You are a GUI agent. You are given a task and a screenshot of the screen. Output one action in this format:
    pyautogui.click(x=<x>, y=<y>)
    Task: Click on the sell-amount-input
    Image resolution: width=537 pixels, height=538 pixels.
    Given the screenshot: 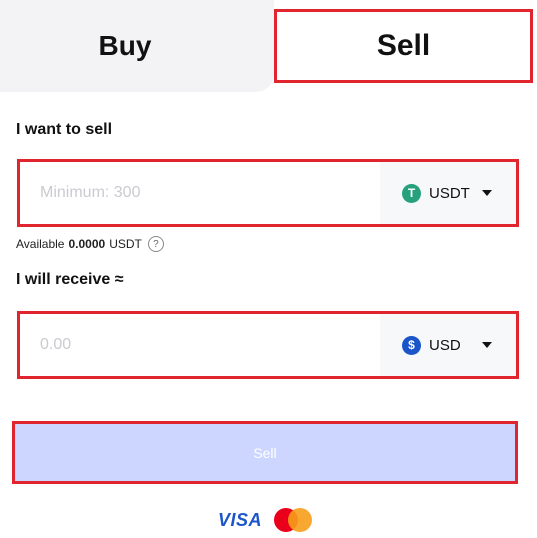 What is the action you would take?
    pyautogui.click(x=200, y=193)
    